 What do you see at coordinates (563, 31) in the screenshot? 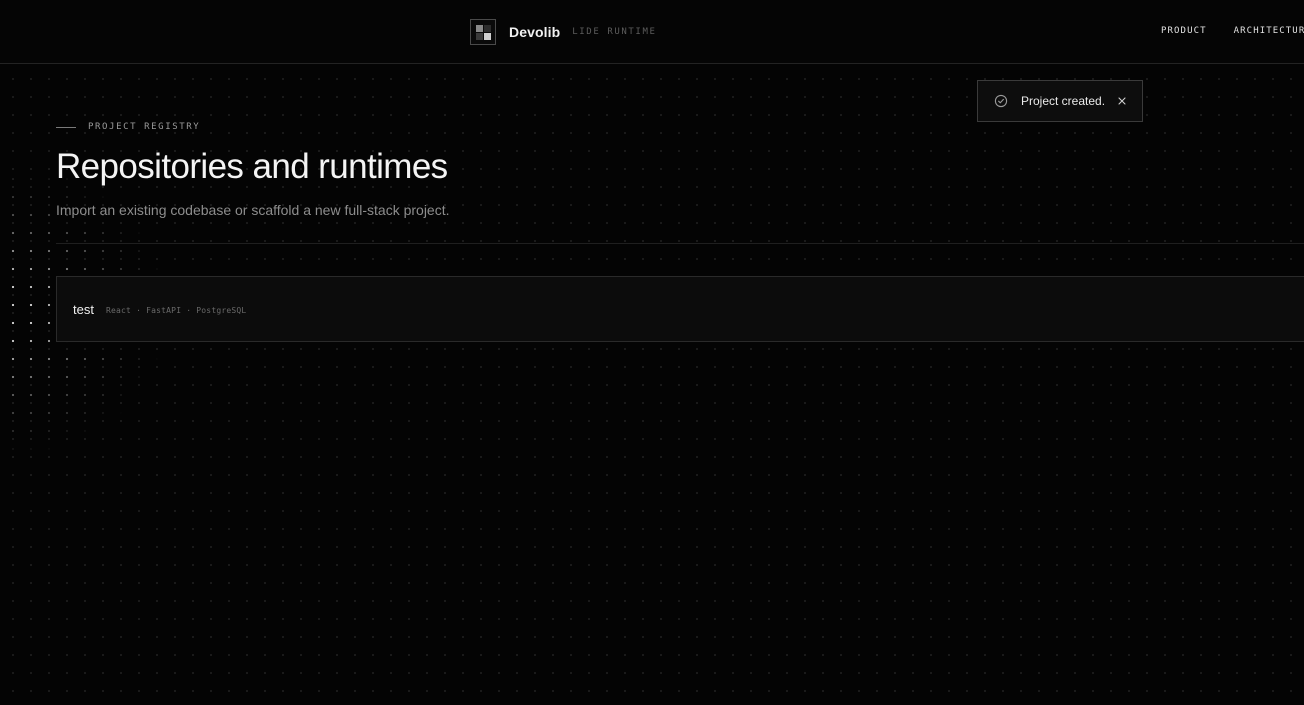
I see `brand: Devolib LIDE RUNTIME` at bounding box center [563, 31].